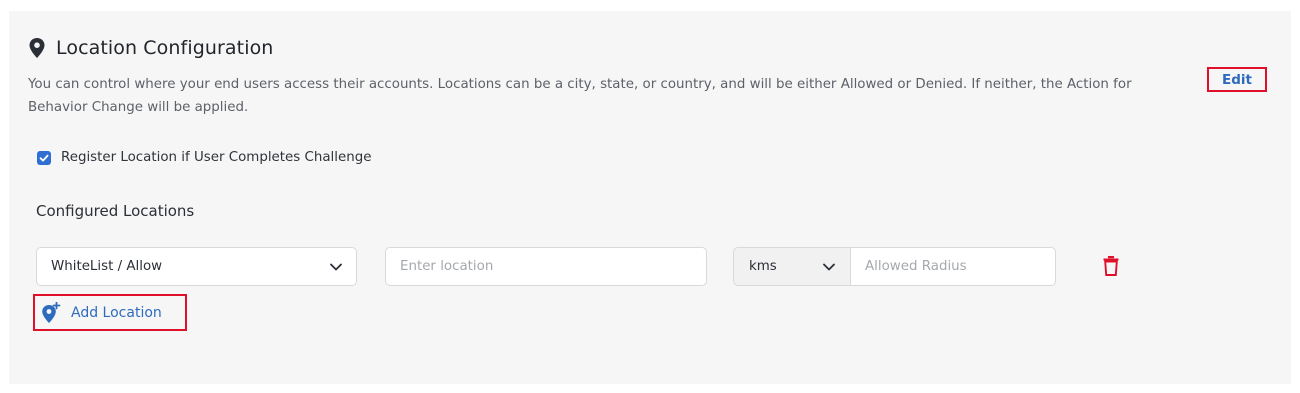  Describe the element at coordinates (165, 48) in the screenshot. I see `page-title: Location Configuration` at that location.